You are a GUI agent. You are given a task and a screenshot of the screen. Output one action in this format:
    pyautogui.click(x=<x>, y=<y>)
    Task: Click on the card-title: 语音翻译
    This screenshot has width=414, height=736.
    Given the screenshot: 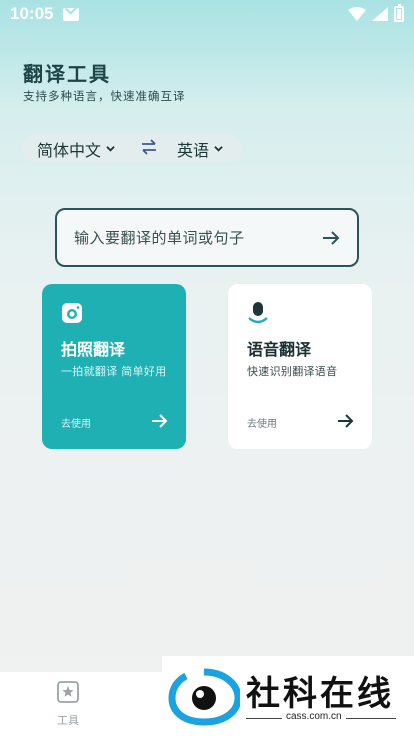 What is the action you would take?
    pyautogui.click(x=279, y=349)
    